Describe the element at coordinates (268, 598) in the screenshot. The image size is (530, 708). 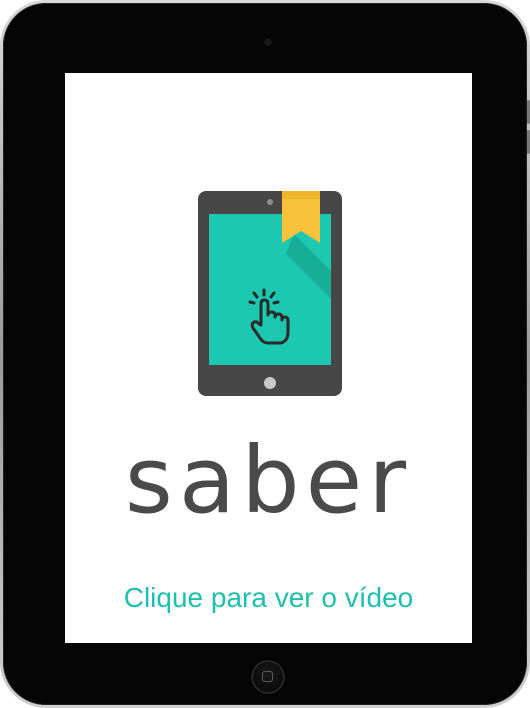
I see `play-video-link: Clique para ver o vídeo` at that location.